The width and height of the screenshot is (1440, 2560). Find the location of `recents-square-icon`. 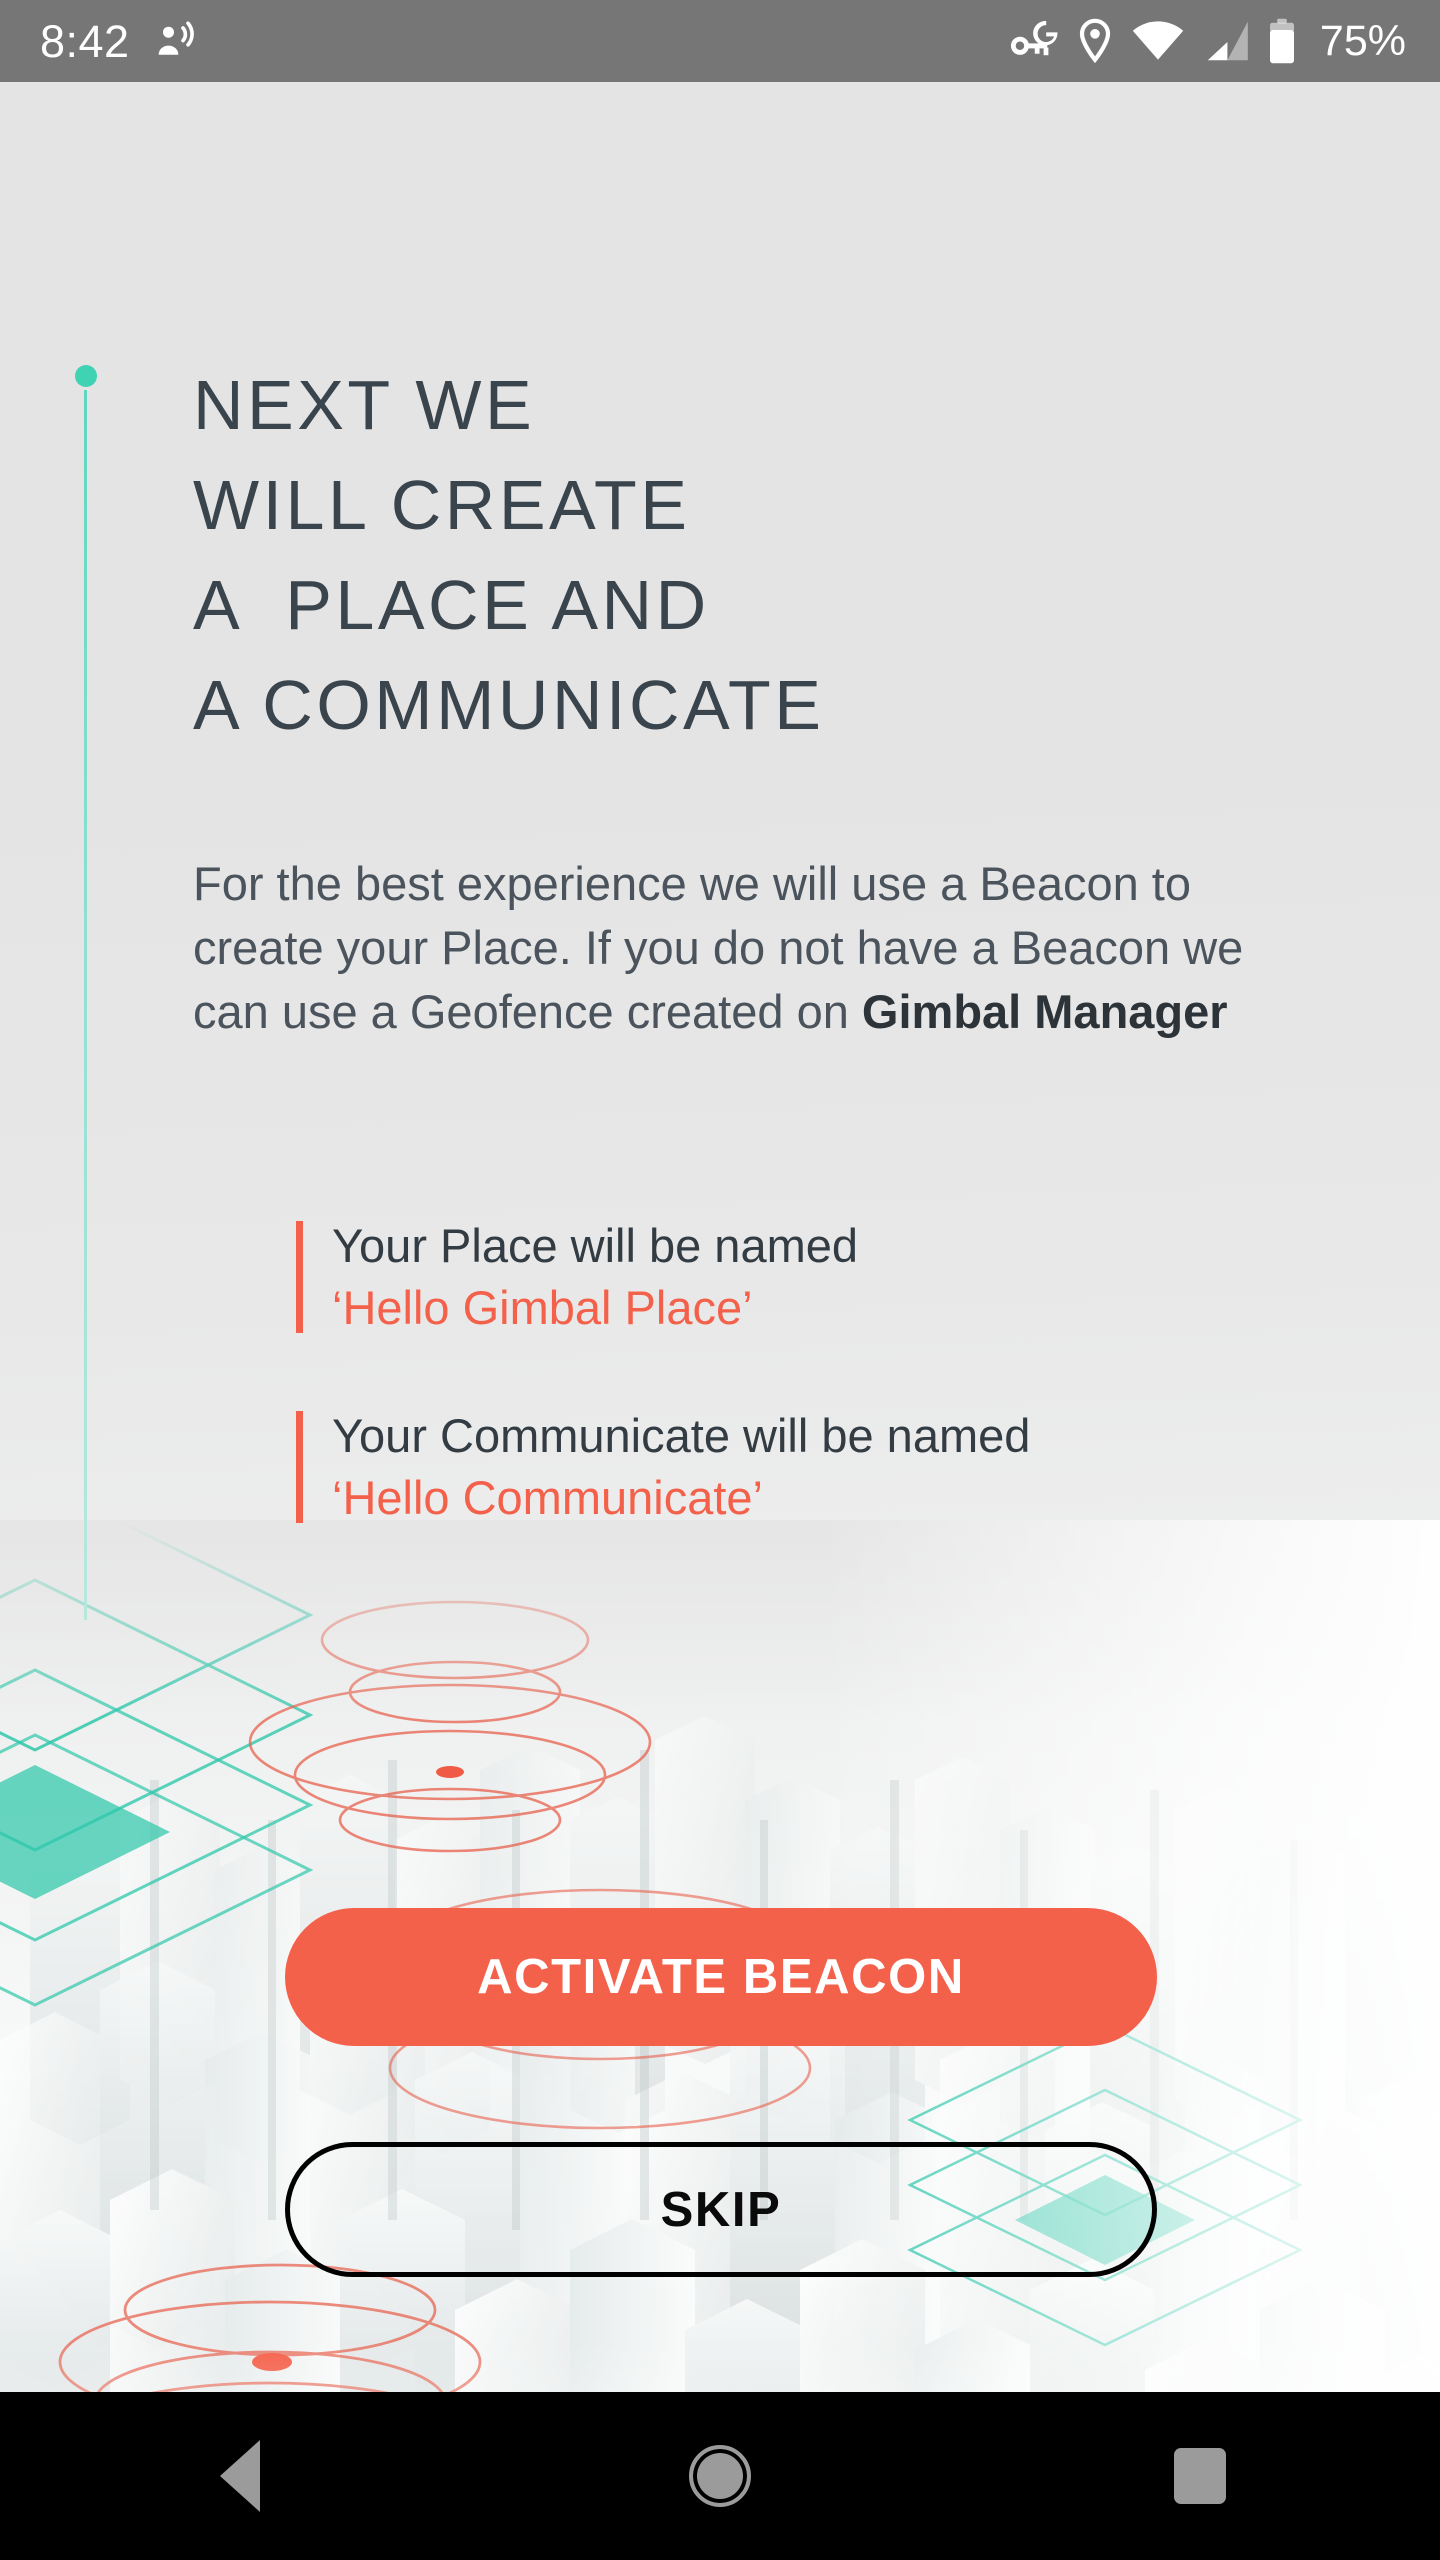

recents-square-icon is located at coordinates (1200, 2476).